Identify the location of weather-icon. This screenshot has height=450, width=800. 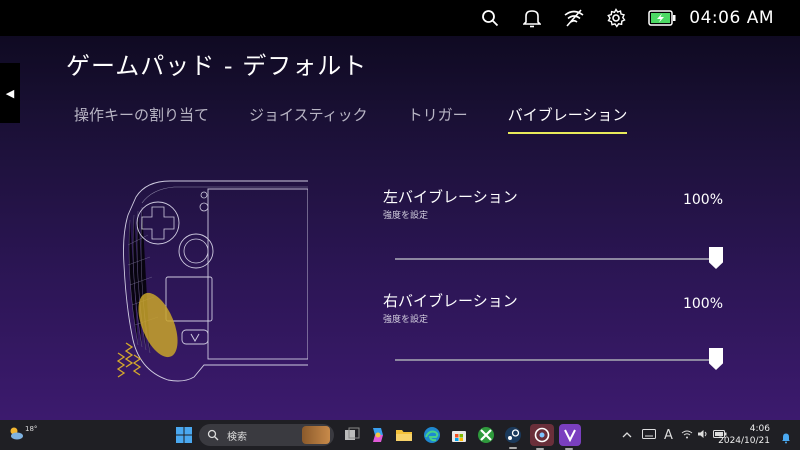
(16, 433).